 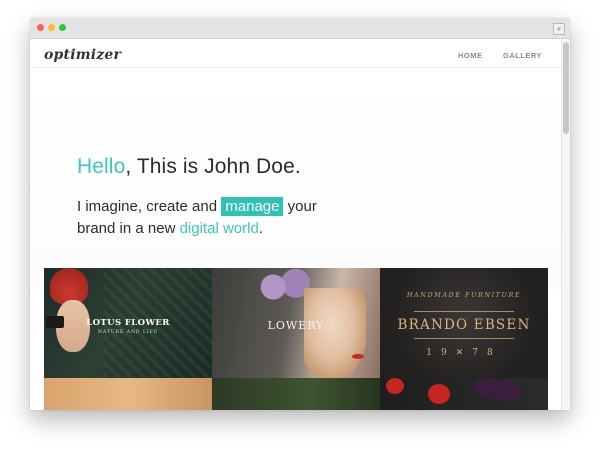 What do you see at coordinates (358, 356) in the screenshot?
I see `red-lips-image` at bounding box center [358, 356].